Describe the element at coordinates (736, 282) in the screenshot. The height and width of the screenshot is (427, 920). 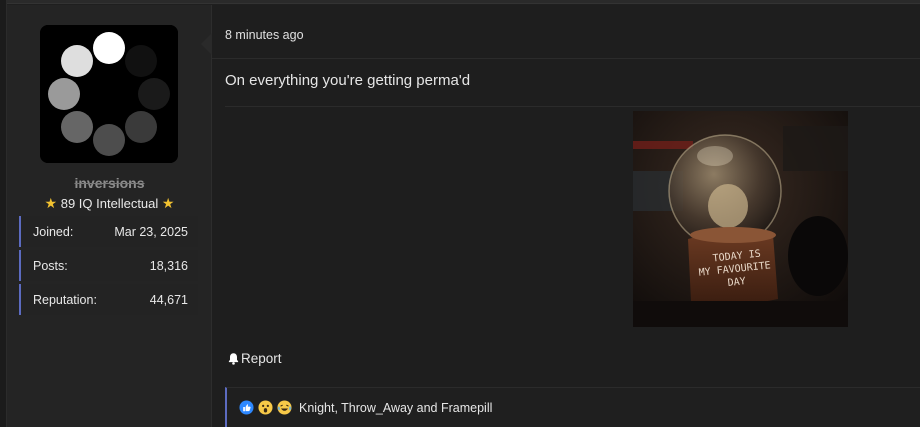
I see `image-text-line3: DAY` at that location.